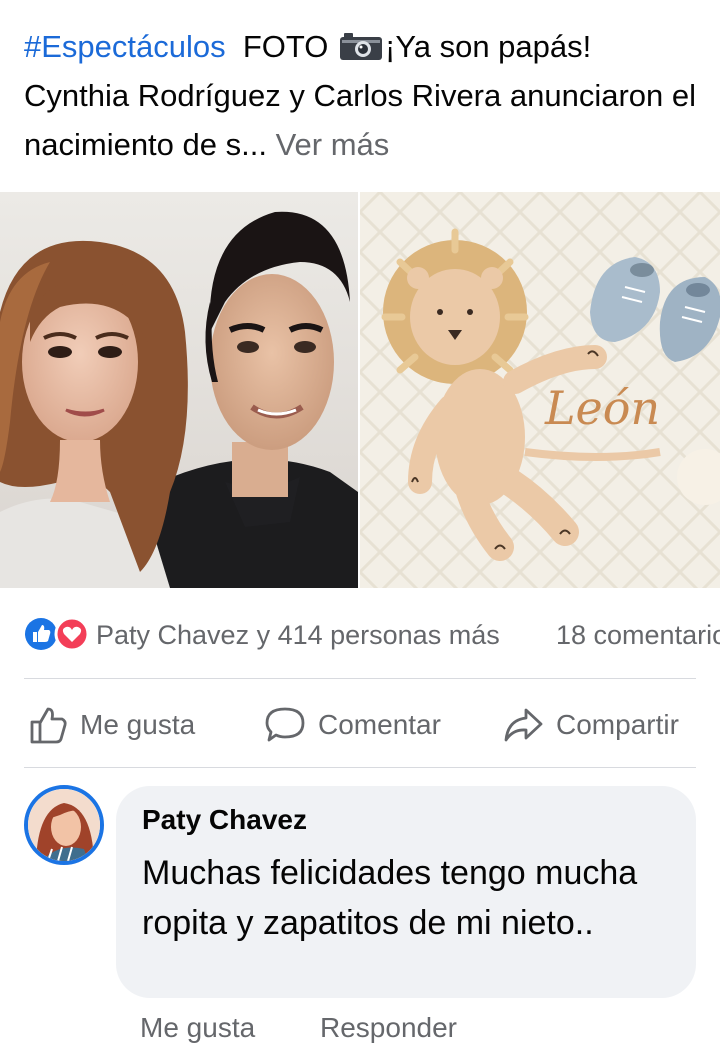 This screenshot has height=1052, width=720. What do you see at coordinates (48, 725) in the screenshot?
I see `thumbs-up-icon` at bounding box center [48, 725].